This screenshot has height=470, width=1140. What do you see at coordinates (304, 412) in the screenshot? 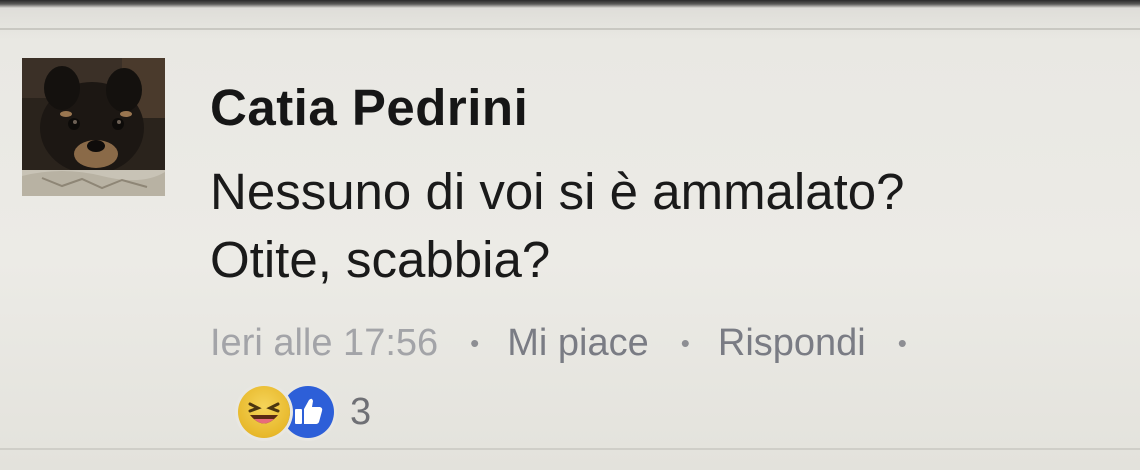
I see `reactions-summary: 3` at bounding box center [304, 412].